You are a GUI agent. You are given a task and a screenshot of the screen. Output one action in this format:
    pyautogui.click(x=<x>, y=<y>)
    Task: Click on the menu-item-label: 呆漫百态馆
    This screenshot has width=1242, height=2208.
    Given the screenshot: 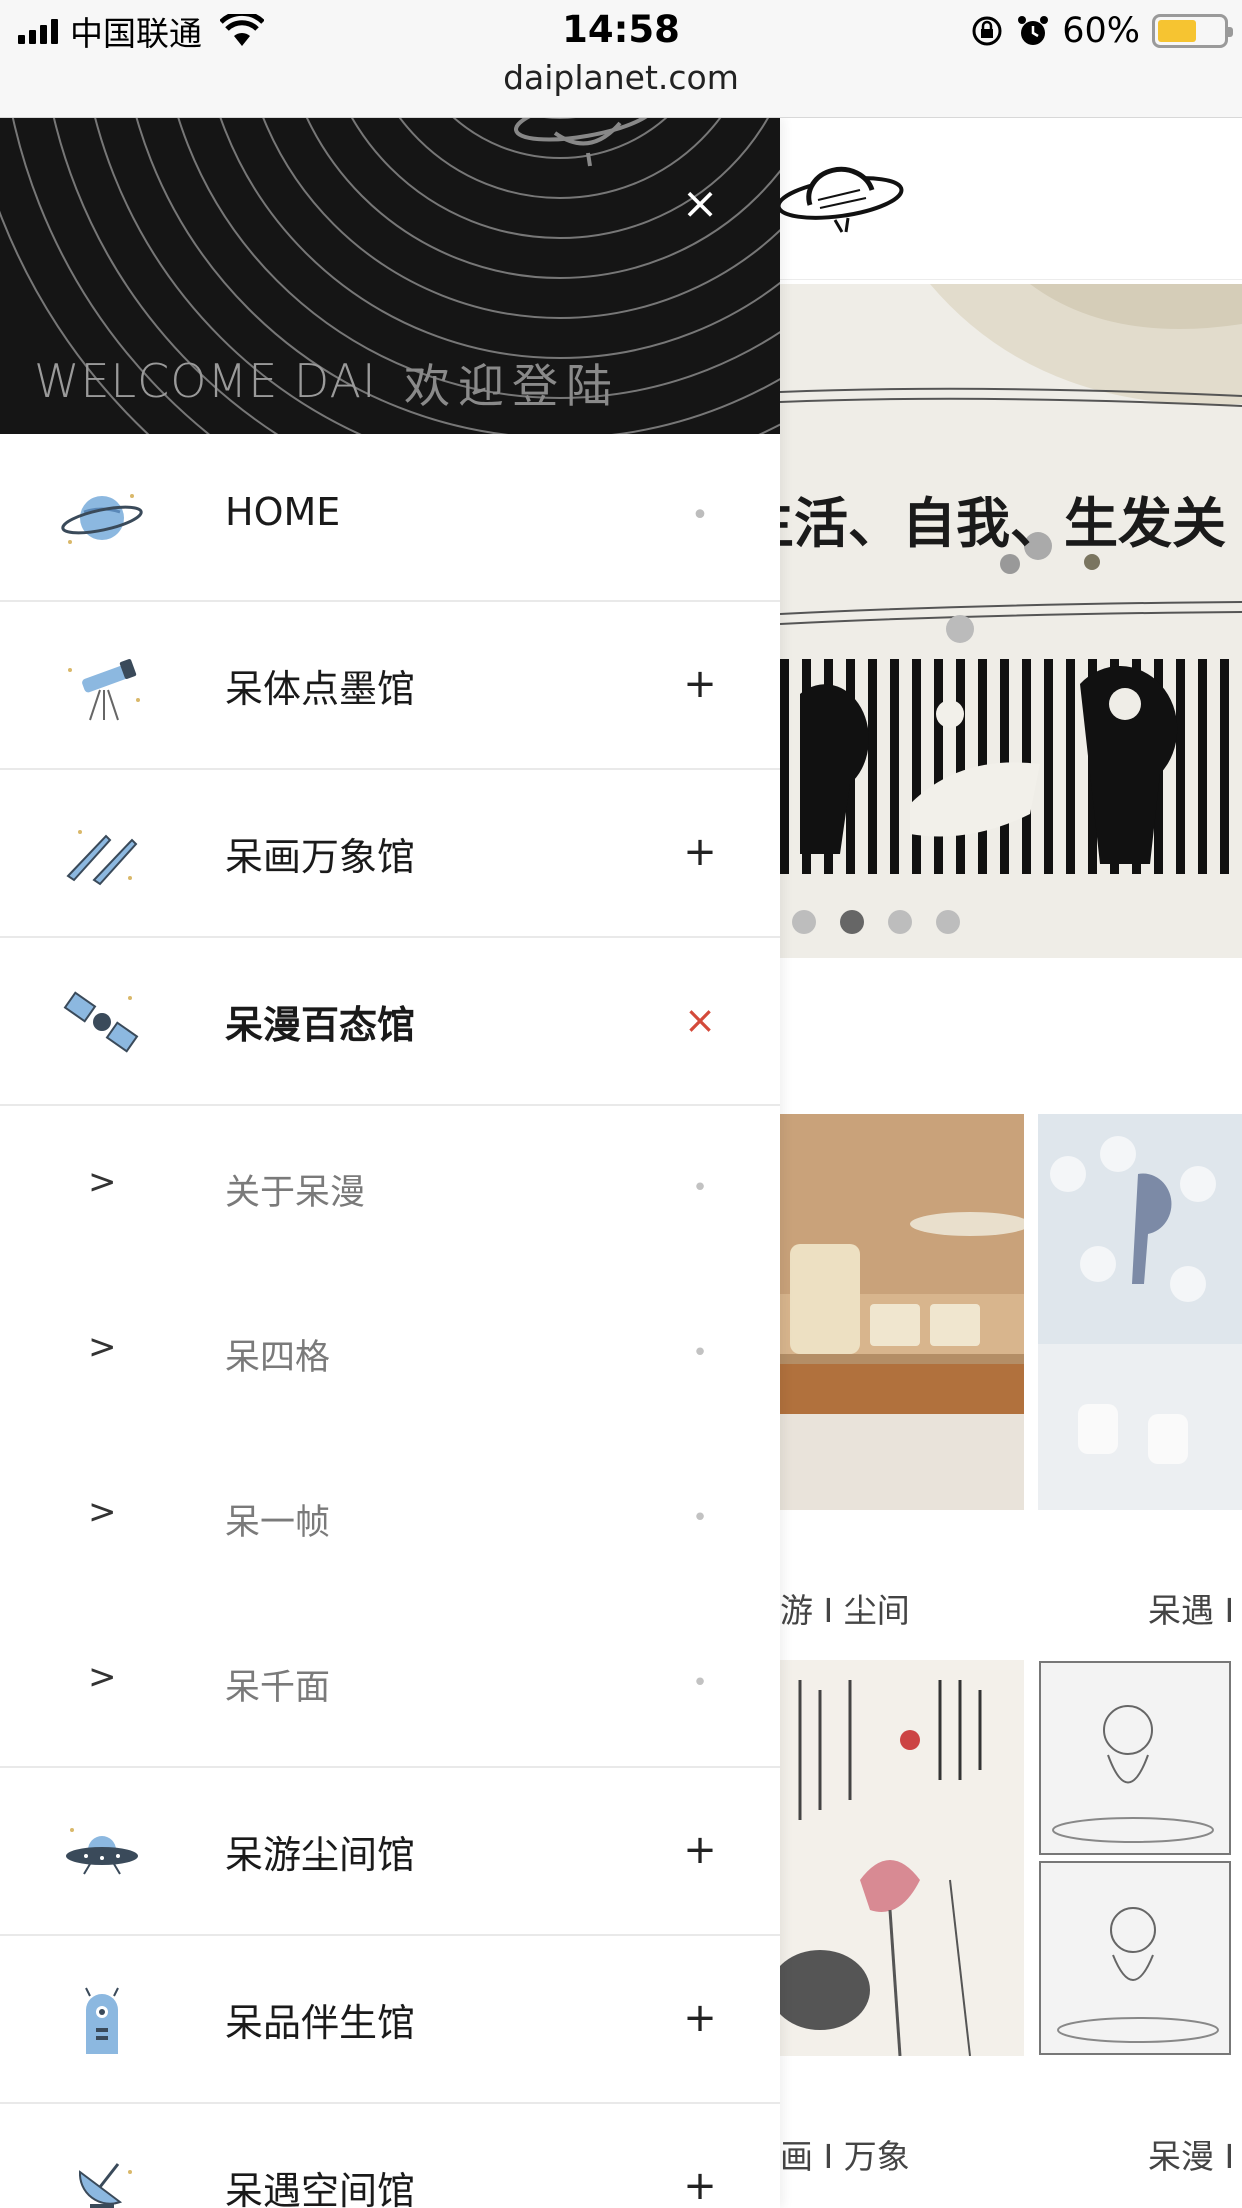 What is the action you would take?
    pyautogui.click(x=320, y=1025)
    